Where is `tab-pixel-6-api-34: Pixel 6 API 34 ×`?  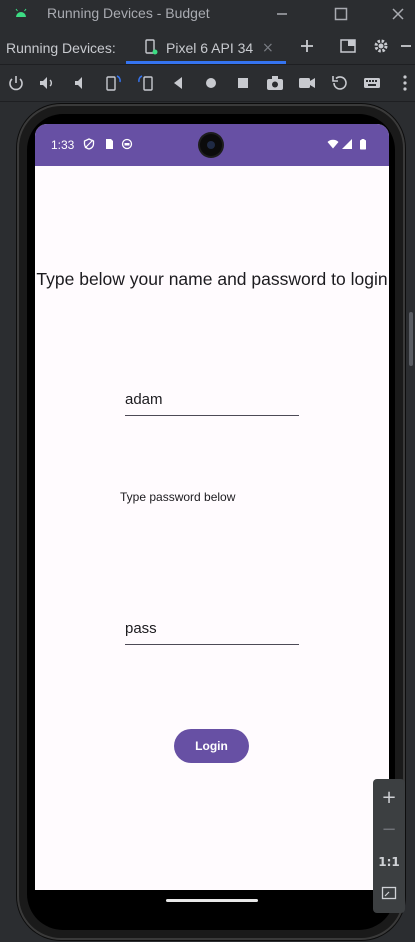 tab-pixel-6-api-34: Pixel 6 API 34 × is located at coordinates (206, 46).